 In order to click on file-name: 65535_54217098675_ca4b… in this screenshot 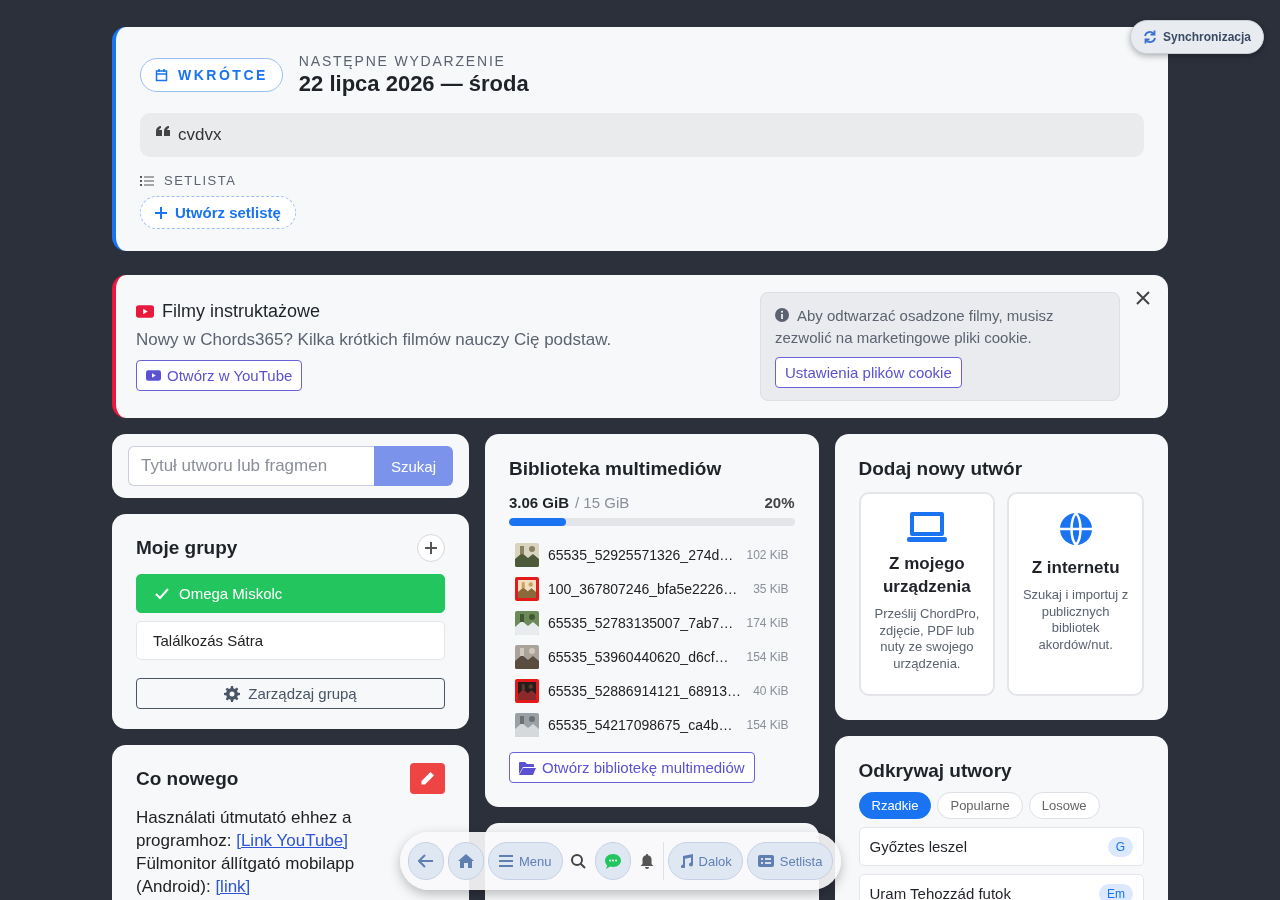, I will do `click(645, 725)`.